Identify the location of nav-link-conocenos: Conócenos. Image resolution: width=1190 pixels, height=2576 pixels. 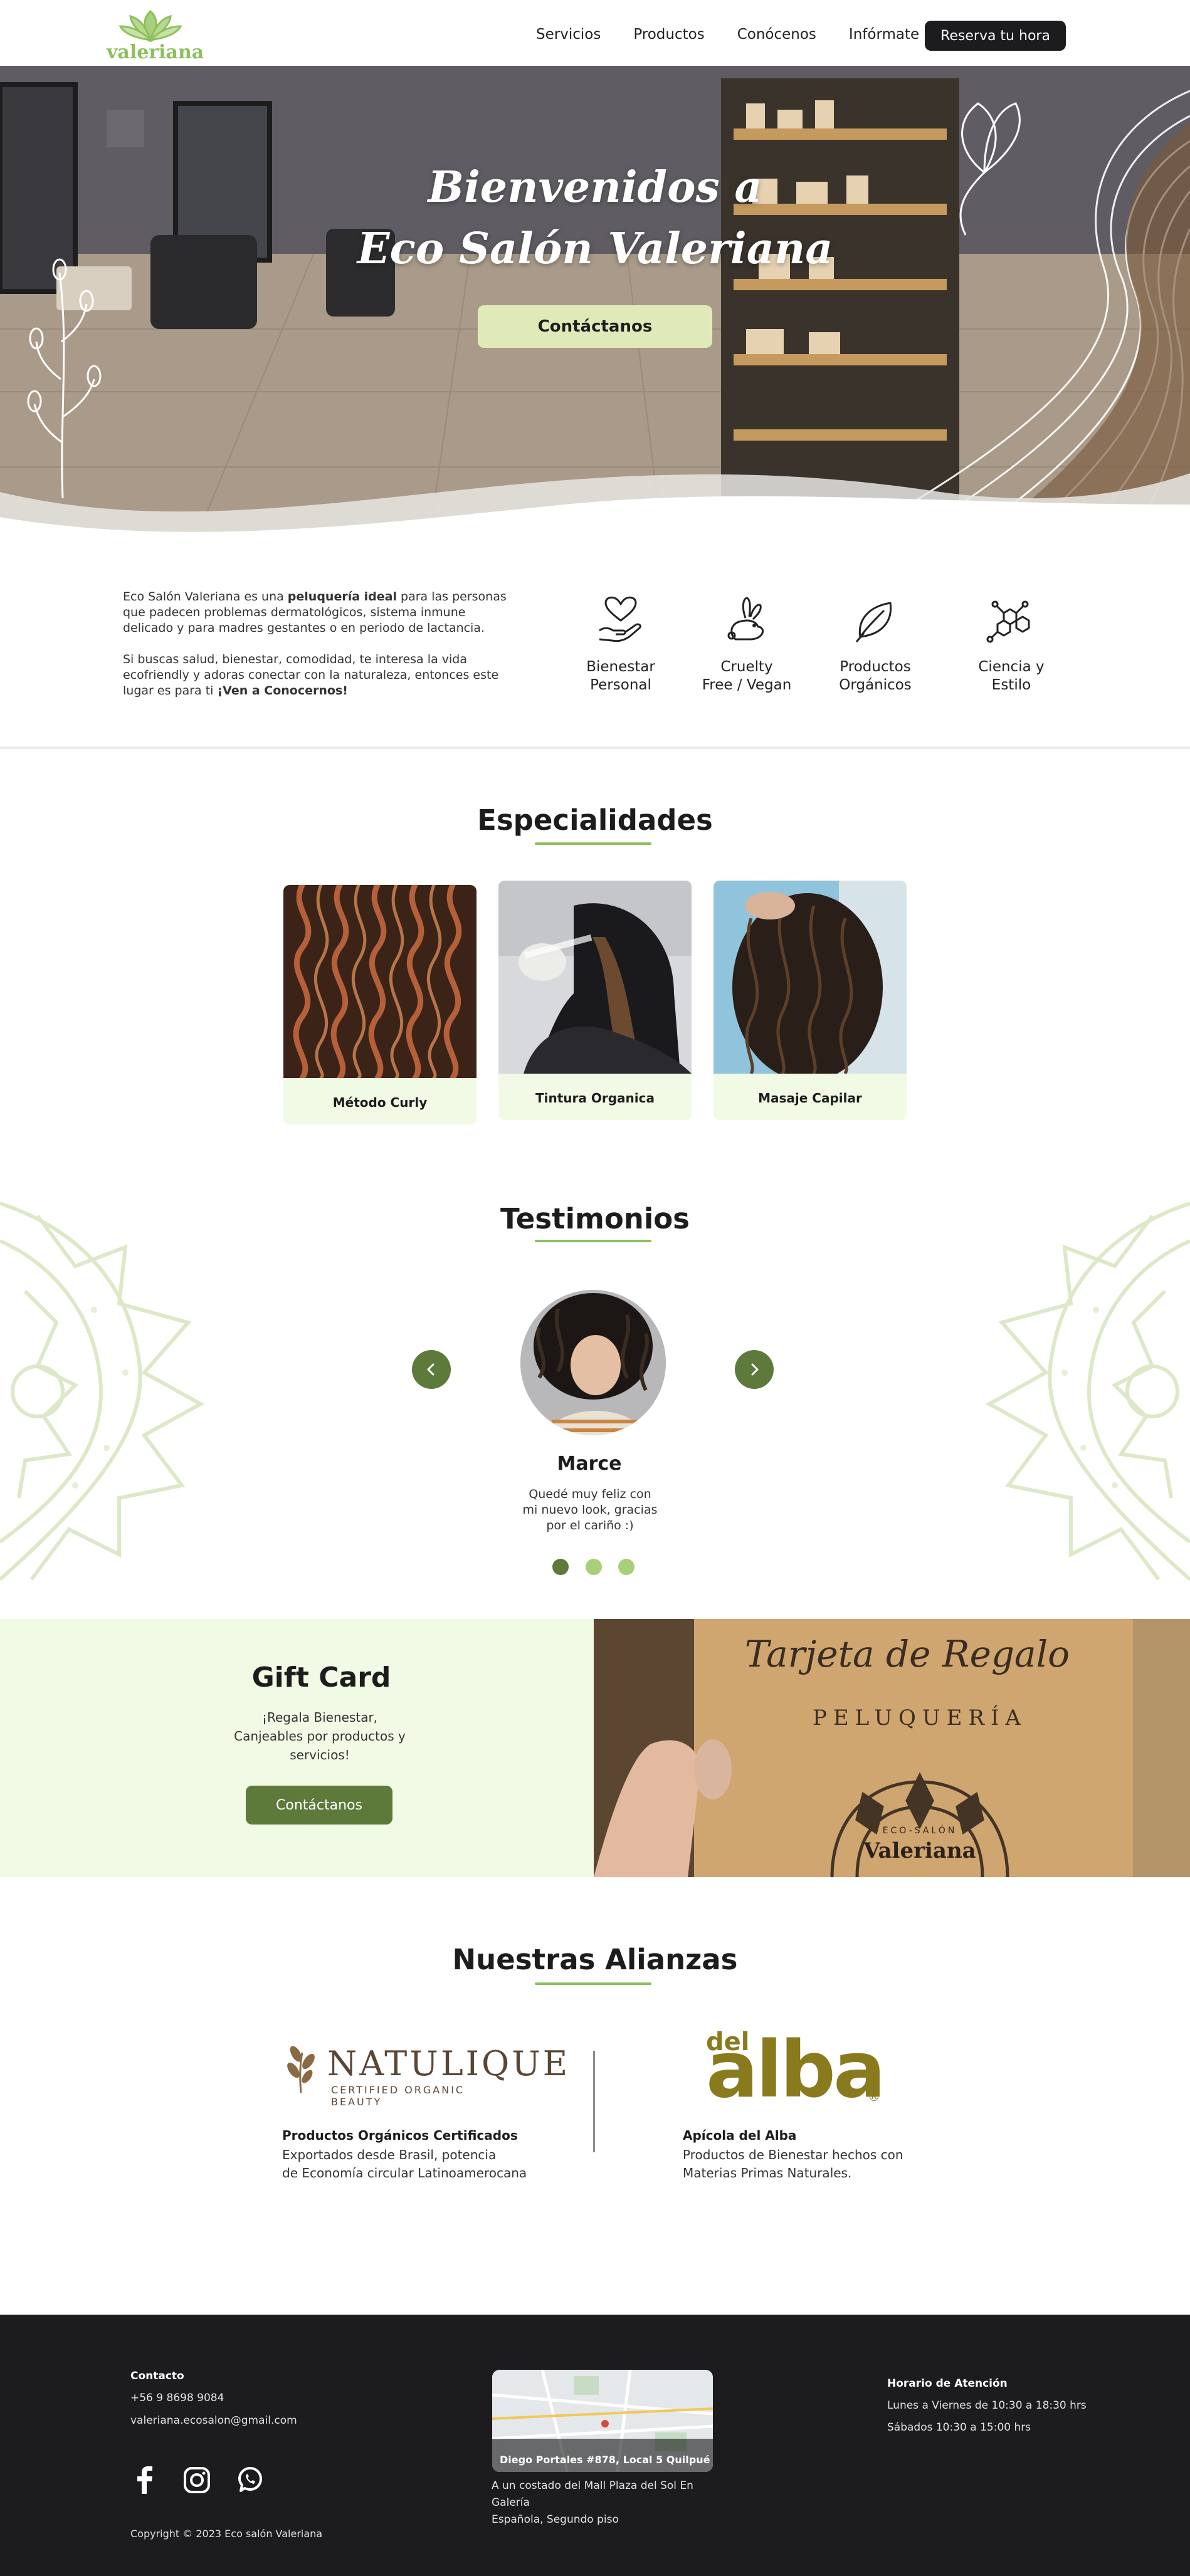
(776, 34).